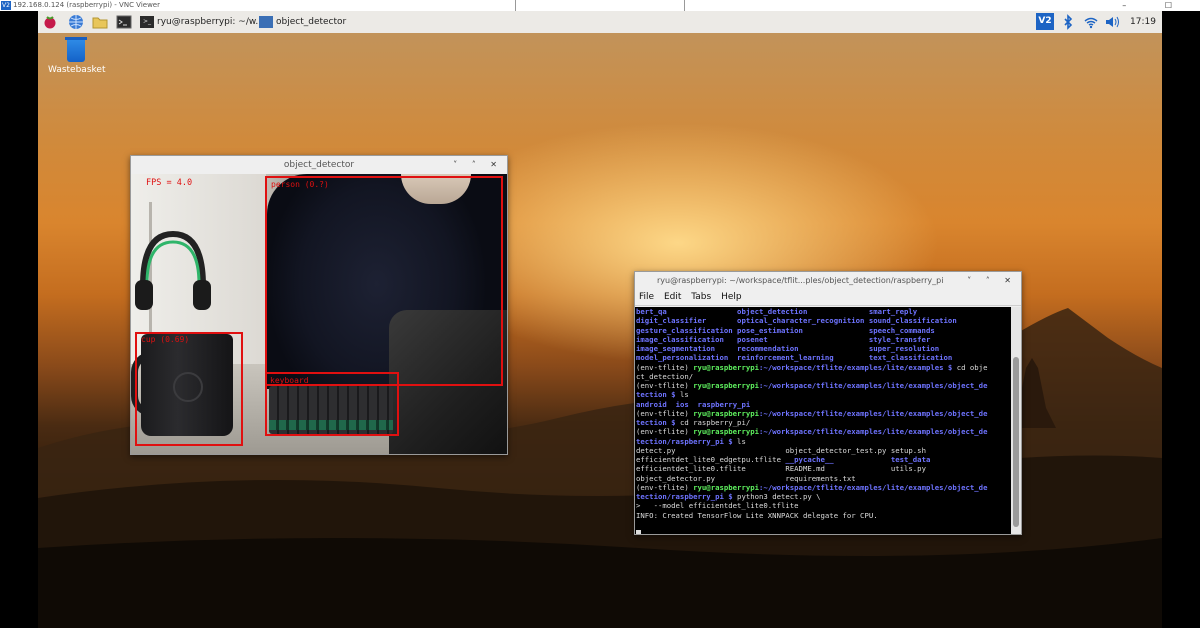 The image size is (1200, 628). What do you see at coordinates (289, 380) in the screenshot?
I see `keyboard-detection-label: keyboard` at bounding box center [289, 380].